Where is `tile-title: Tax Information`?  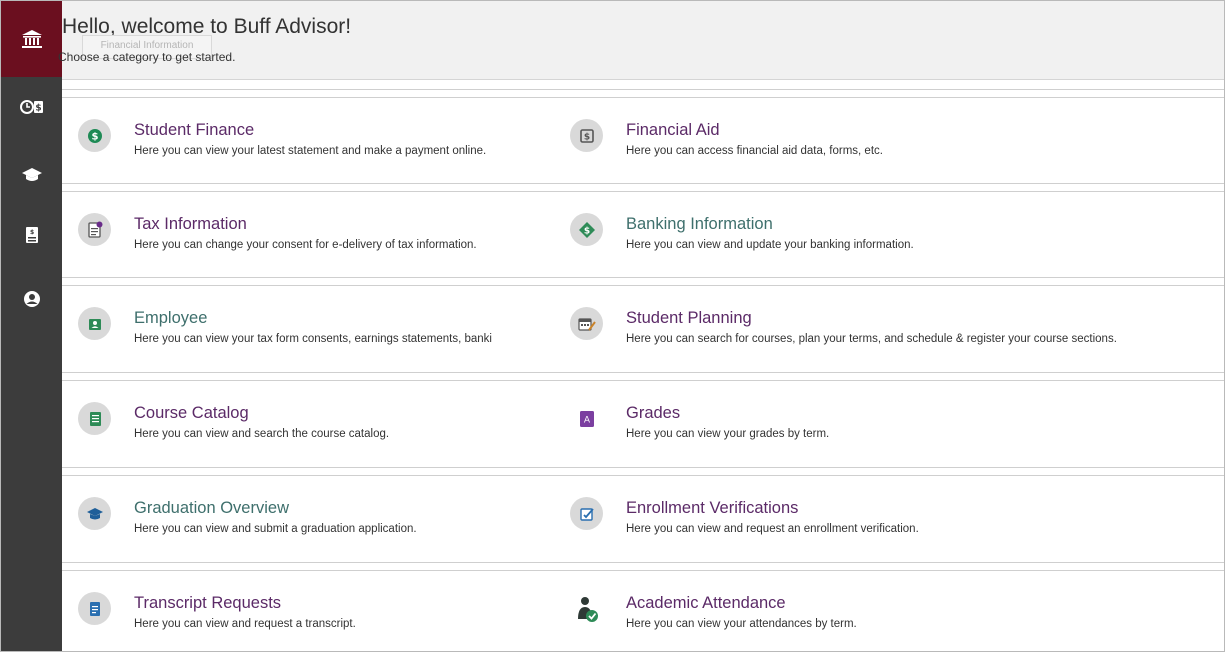 tile-title: Tax Information is located at coordinates (190, 224).